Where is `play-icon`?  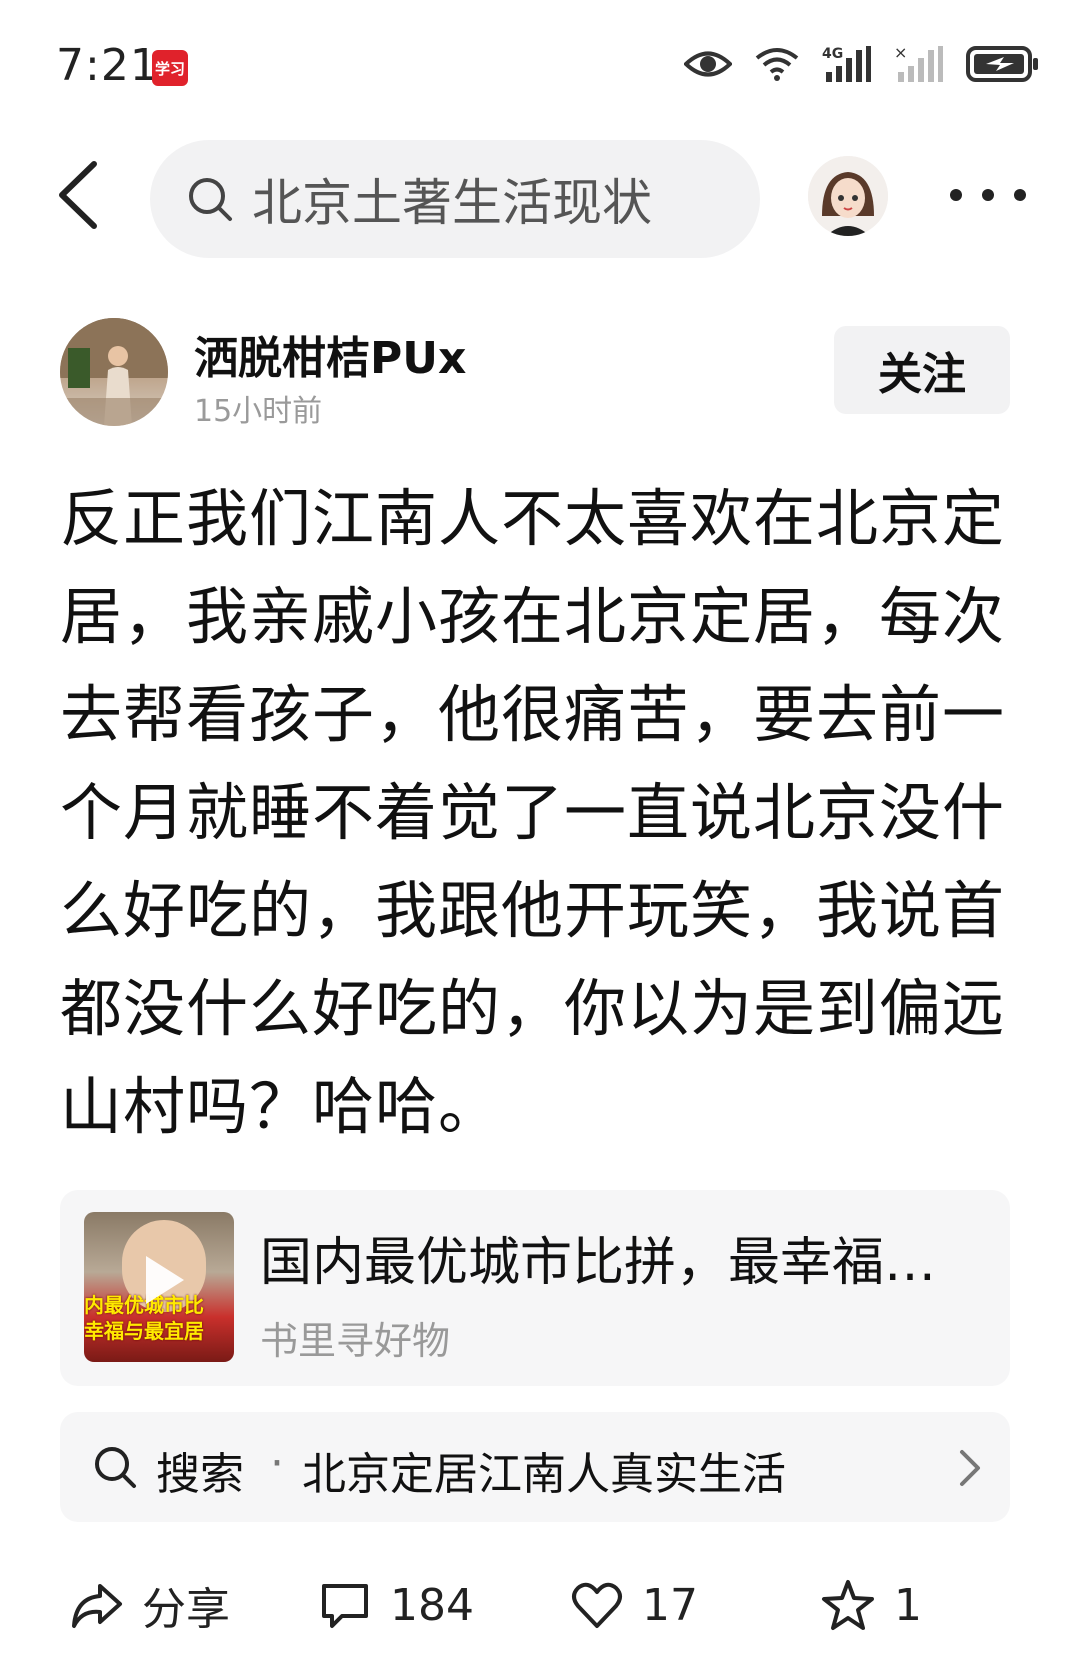 play-icon is located at coordinates (165, 1280).